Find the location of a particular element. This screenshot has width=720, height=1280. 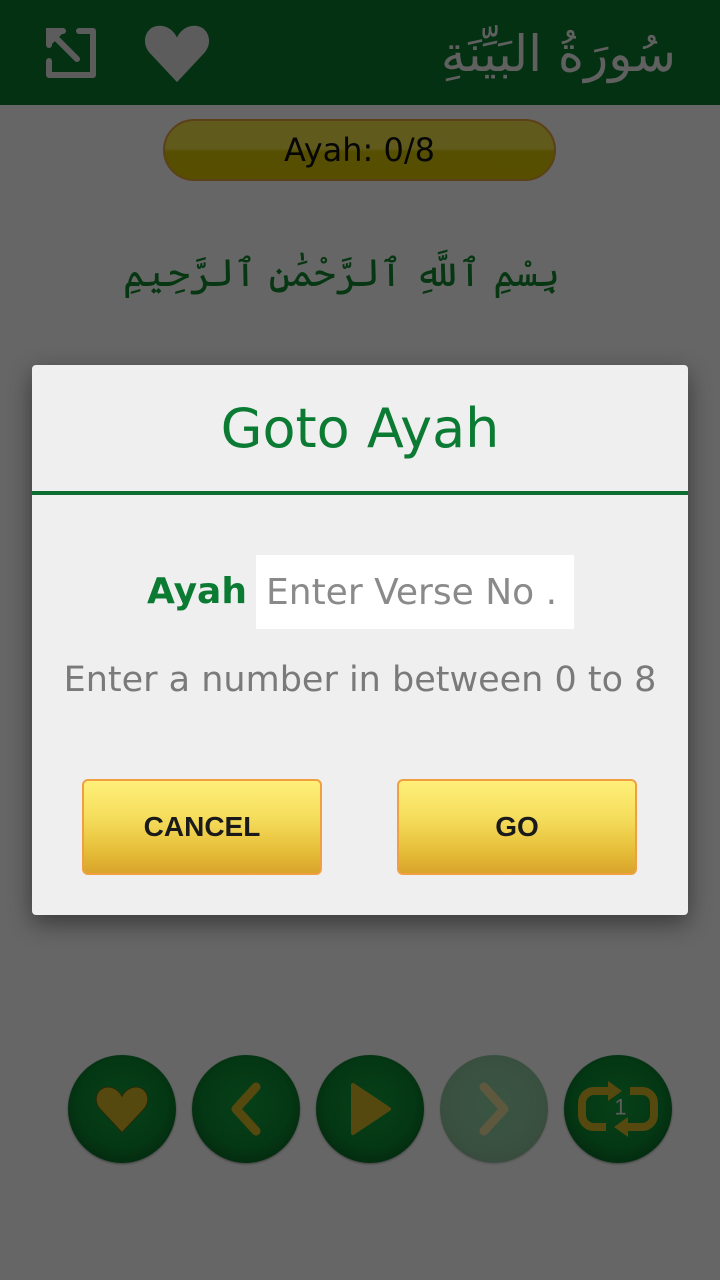

verse-number-input is located at coordinates (415, 592).